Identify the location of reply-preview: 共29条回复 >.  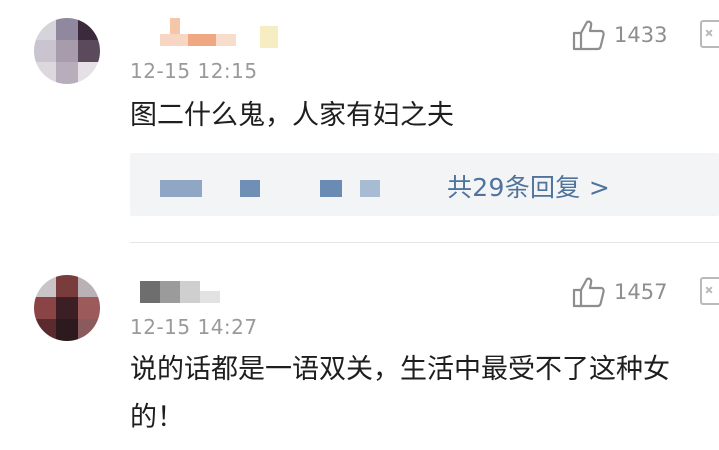
(424, 184).